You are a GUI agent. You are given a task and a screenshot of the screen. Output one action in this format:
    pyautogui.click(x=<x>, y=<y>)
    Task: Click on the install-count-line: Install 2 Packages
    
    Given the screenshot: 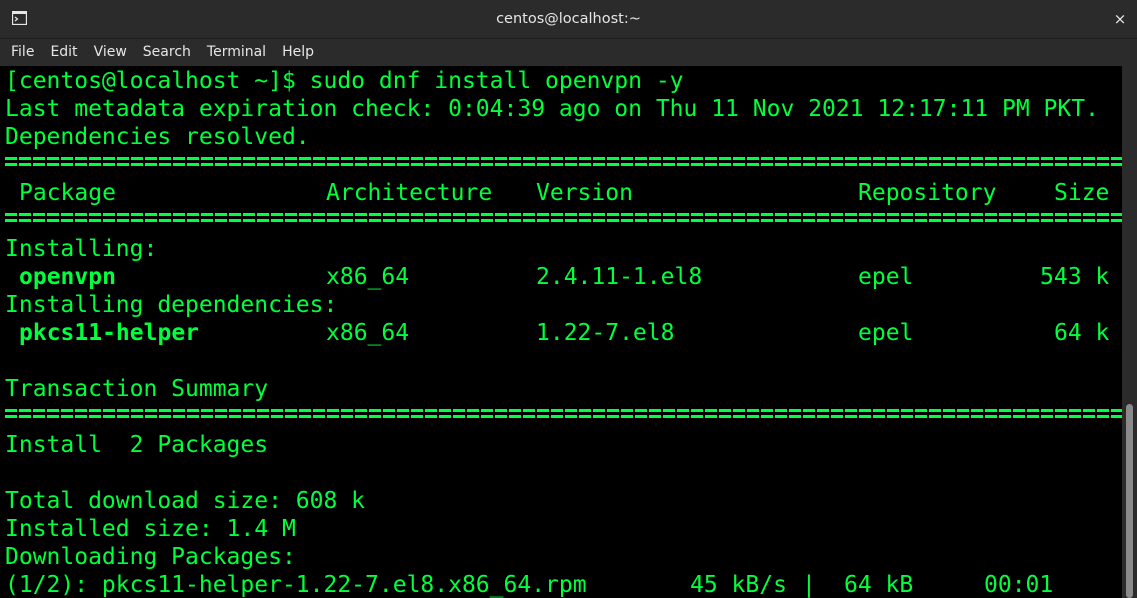 What is the action you would take?
    pyautogui.click(x=137, y=445)
    